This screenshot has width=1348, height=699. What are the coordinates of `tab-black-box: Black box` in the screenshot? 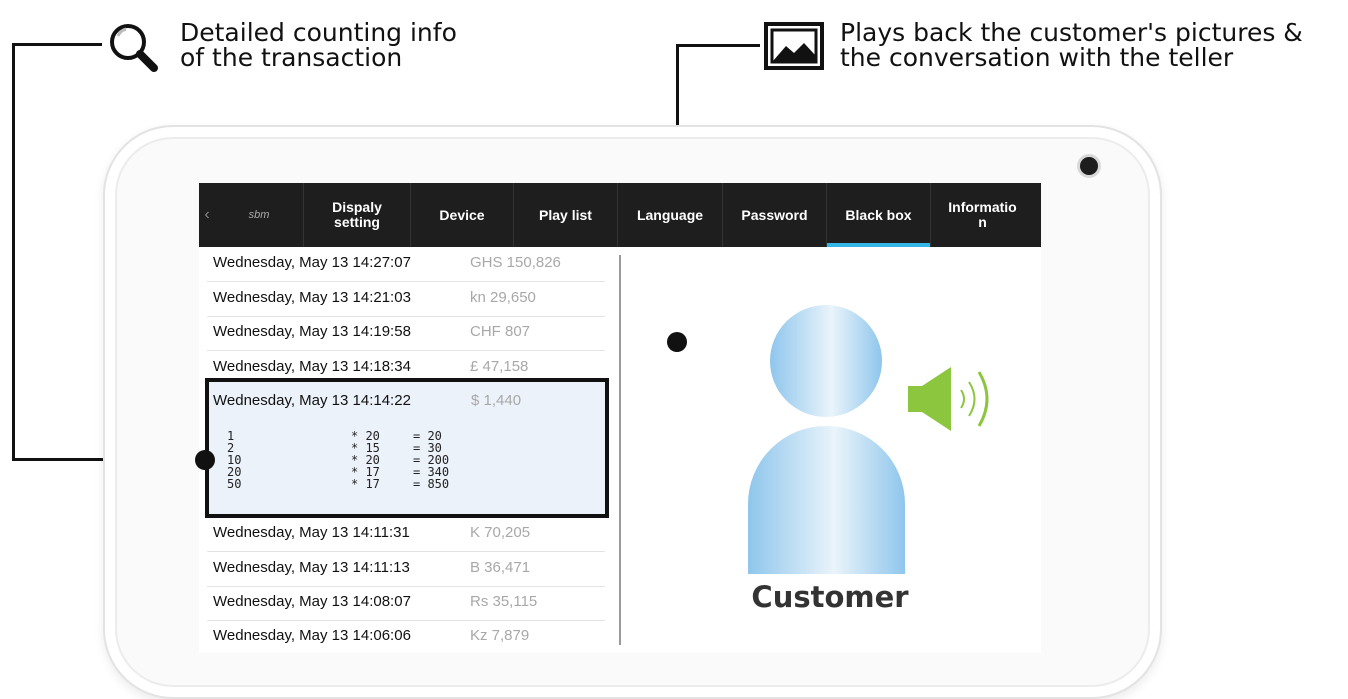 It's located at (878, 215).